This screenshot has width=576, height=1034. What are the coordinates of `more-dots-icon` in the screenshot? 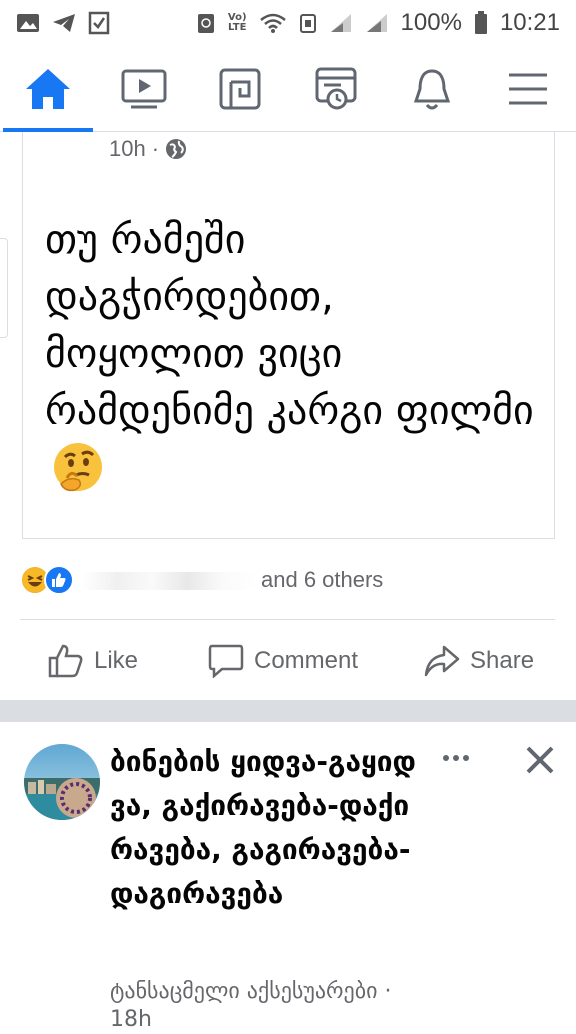 It's located at (446, 758).